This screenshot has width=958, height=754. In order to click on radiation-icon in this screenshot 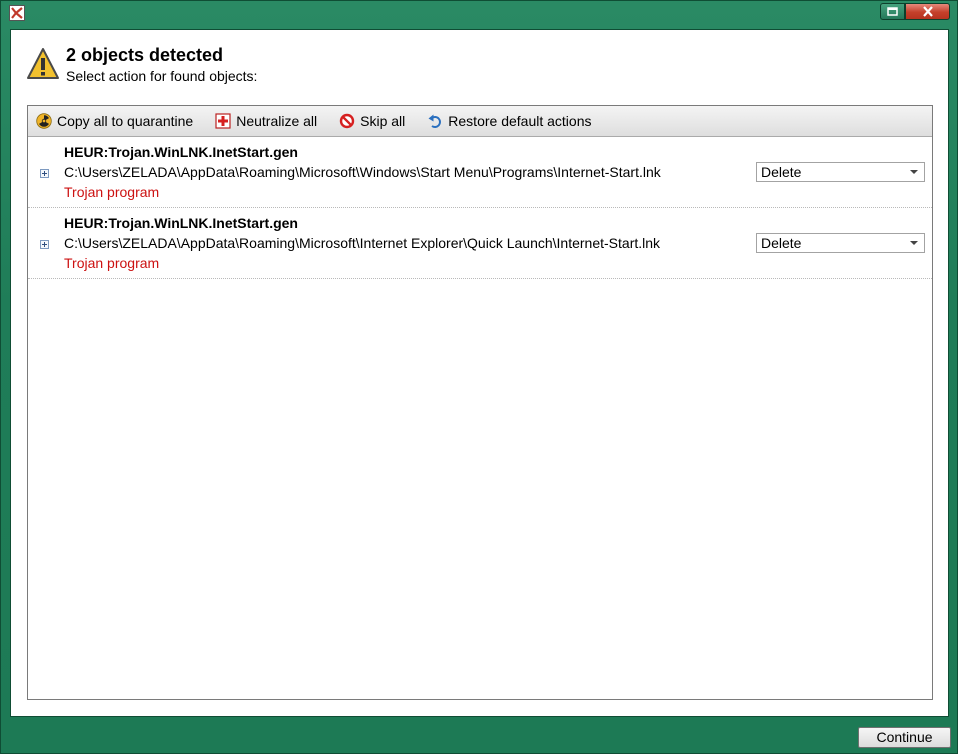, I will do `click(44, 121)`.